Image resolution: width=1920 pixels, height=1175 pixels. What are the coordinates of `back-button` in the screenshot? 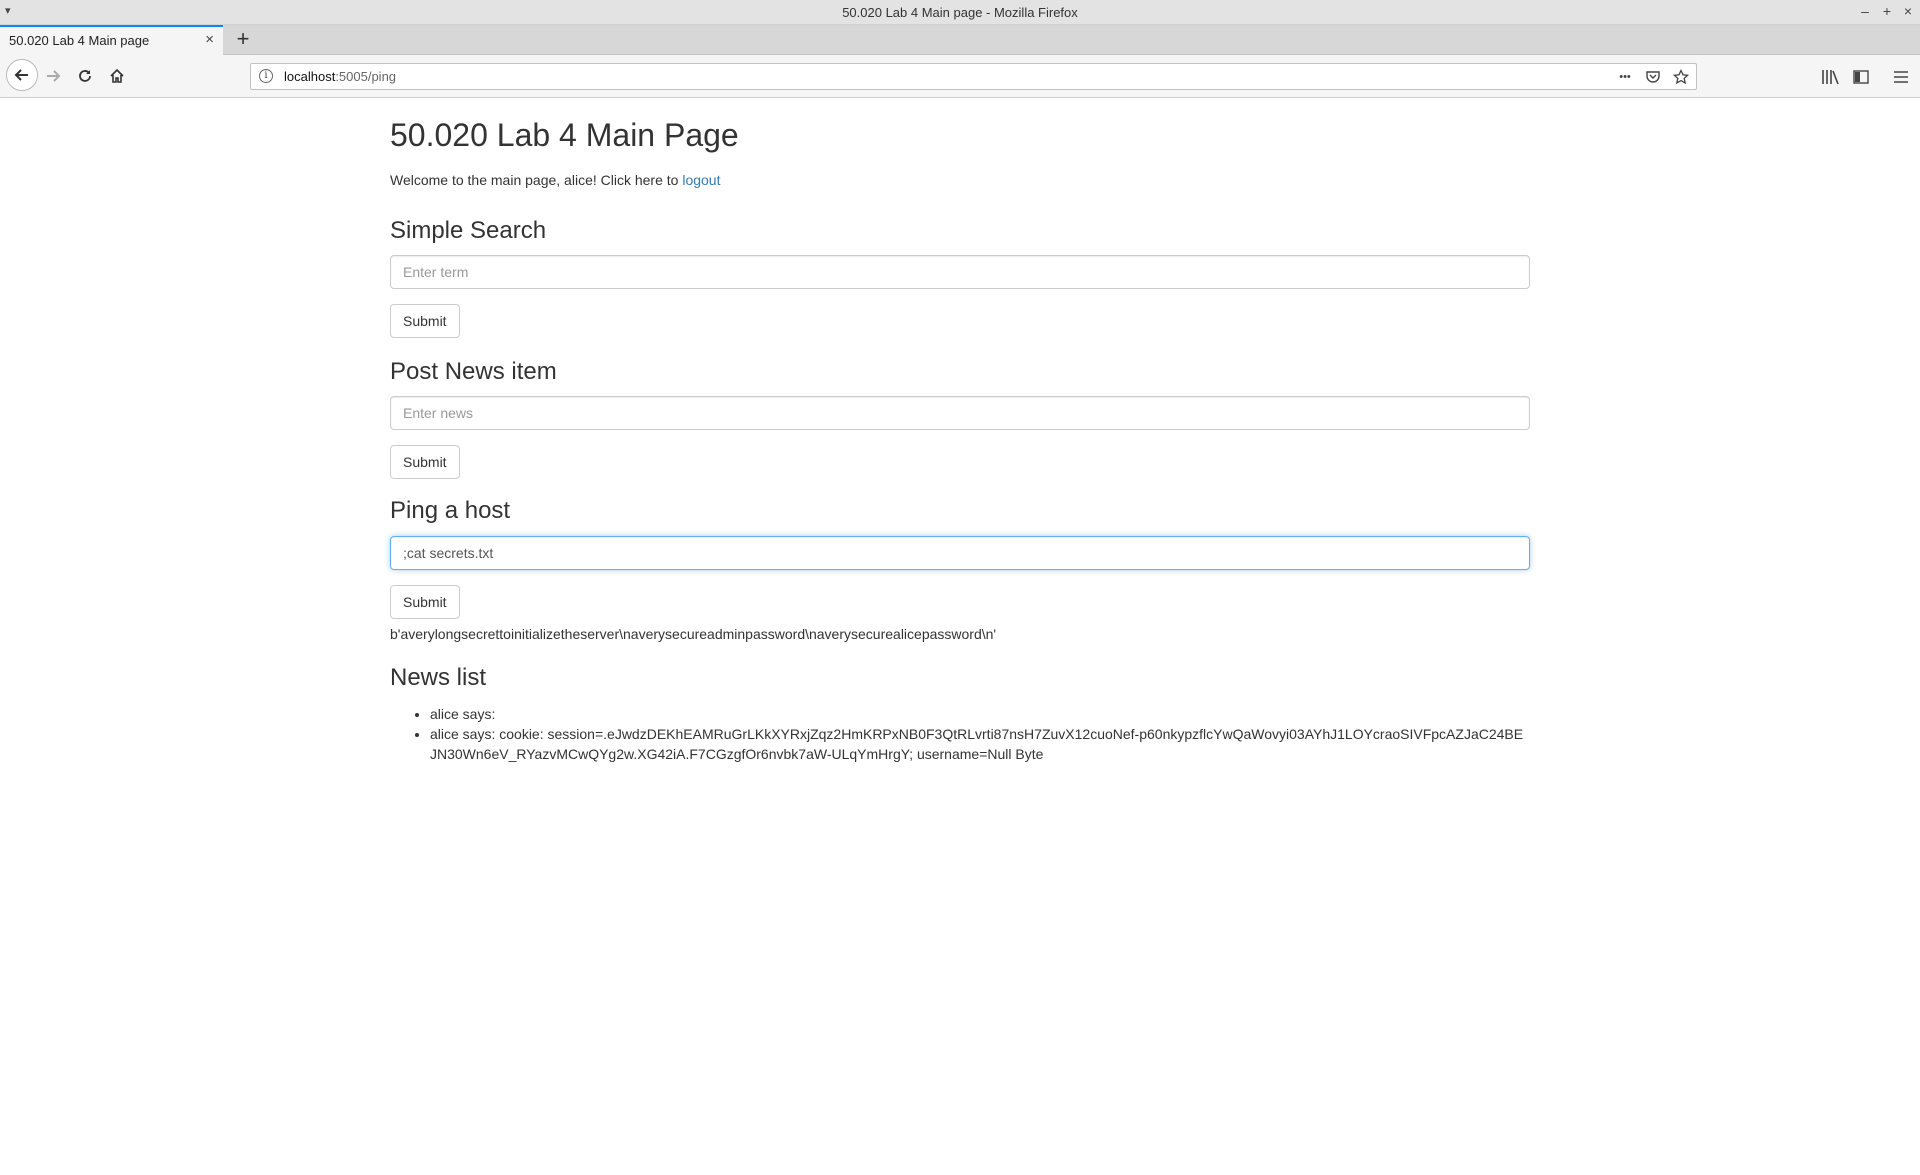 It's located at (22, 75).